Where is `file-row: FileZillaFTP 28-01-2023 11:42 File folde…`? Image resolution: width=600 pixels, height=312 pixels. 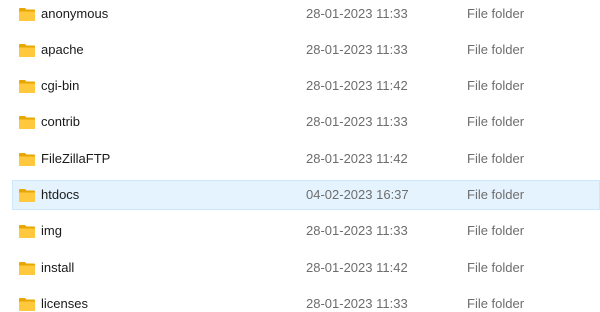
file-row: FileZillaFTP 28-01-2023 11:42 File folde… is located at coordinates (306, 159).